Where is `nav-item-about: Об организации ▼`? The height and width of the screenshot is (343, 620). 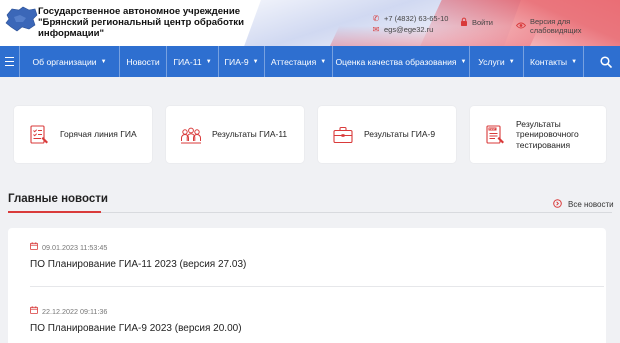
nav-item-about: Об организации ▼ is located at coordinates (70, 61).